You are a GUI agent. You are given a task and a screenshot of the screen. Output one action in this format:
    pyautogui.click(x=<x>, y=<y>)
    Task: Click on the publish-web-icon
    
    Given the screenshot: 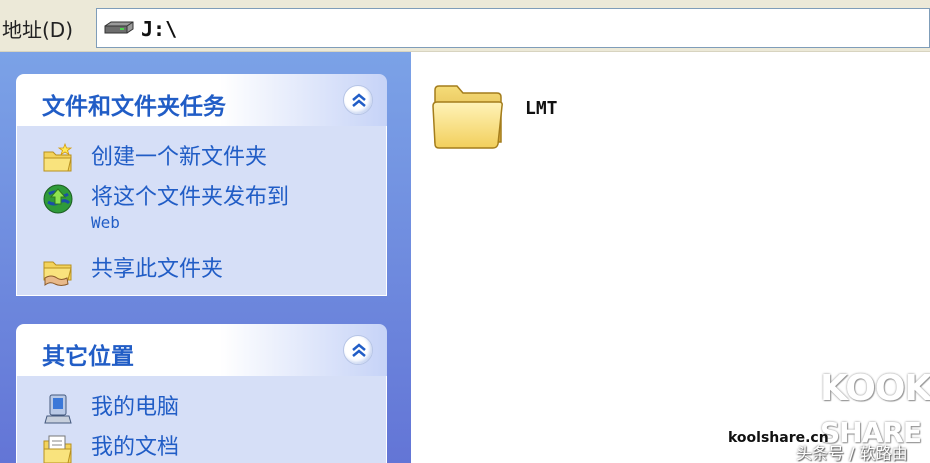 What is the action you would take?
    pyautogui.click(x=58, y=199)
    